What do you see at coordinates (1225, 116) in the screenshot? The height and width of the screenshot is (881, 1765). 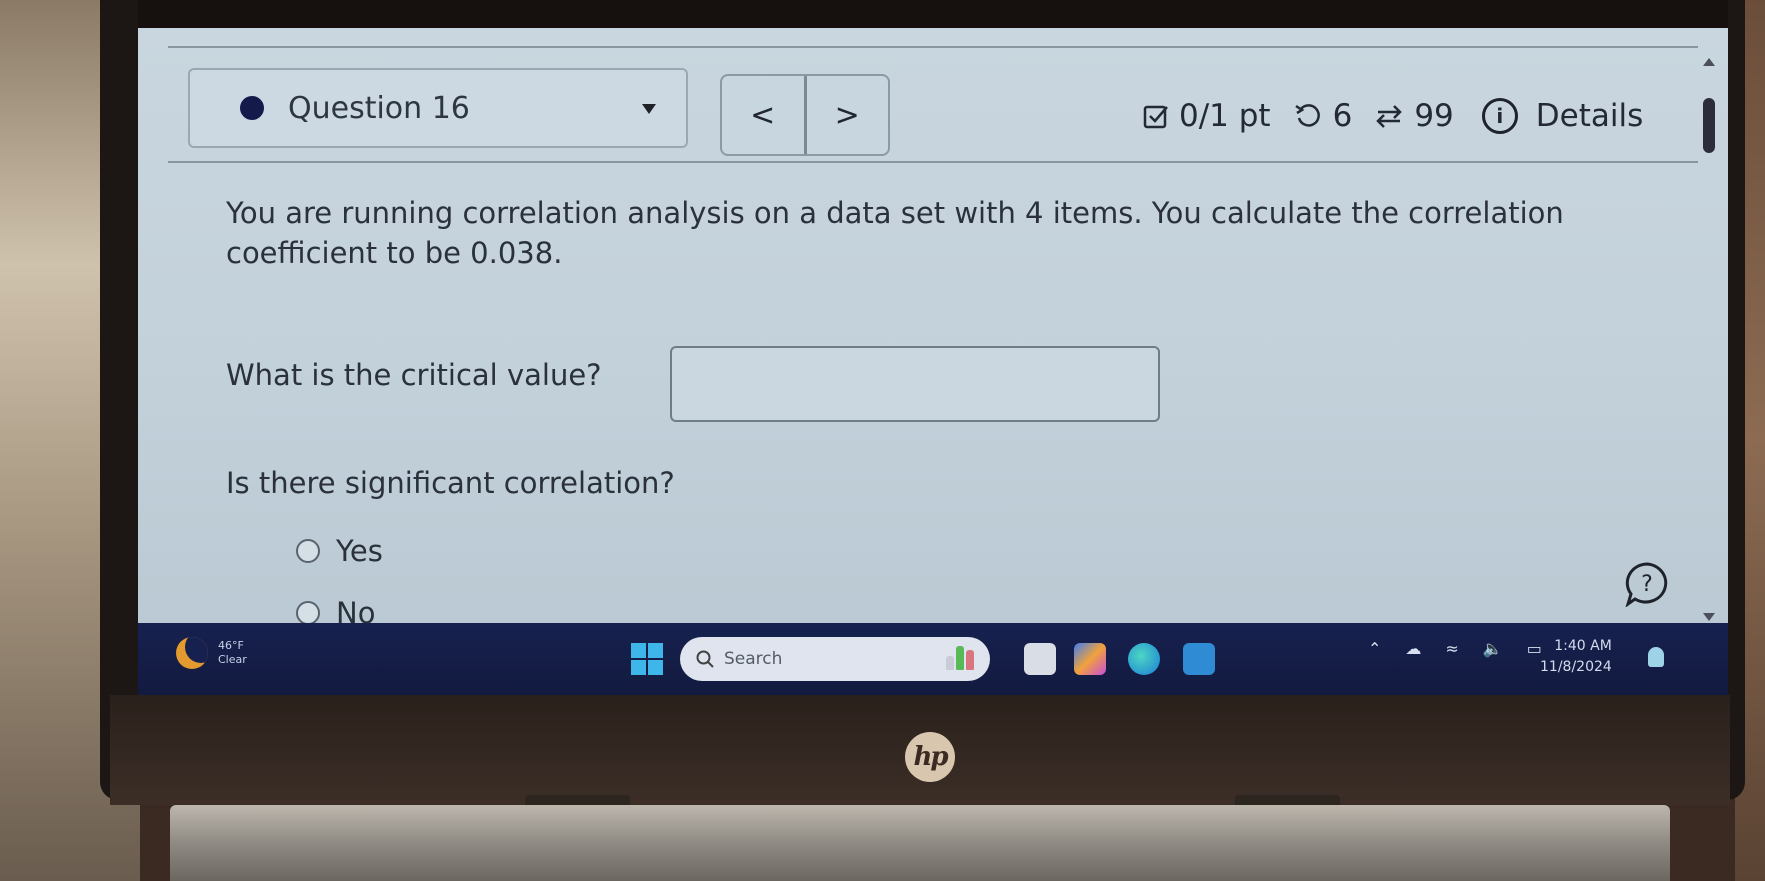 I see `score-text: 0/1 pt` at bounding box center [1225, 116].